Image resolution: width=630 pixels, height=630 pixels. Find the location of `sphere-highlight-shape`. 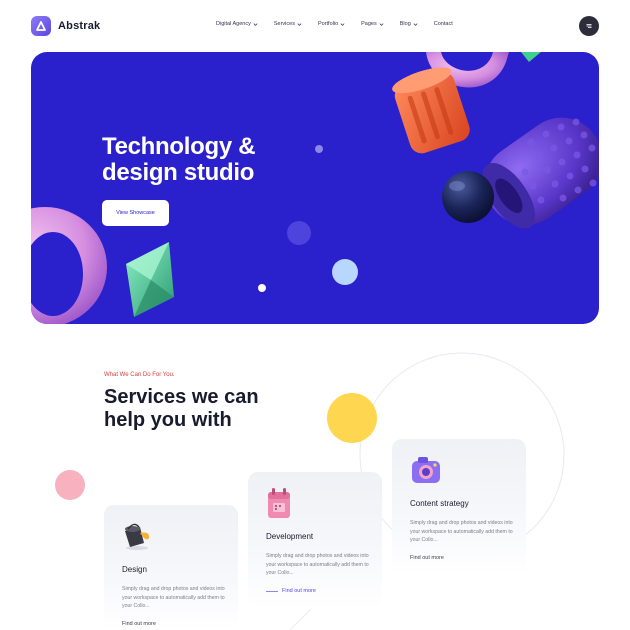

sphere-highlight-shape is located at coordinates (457, 186).